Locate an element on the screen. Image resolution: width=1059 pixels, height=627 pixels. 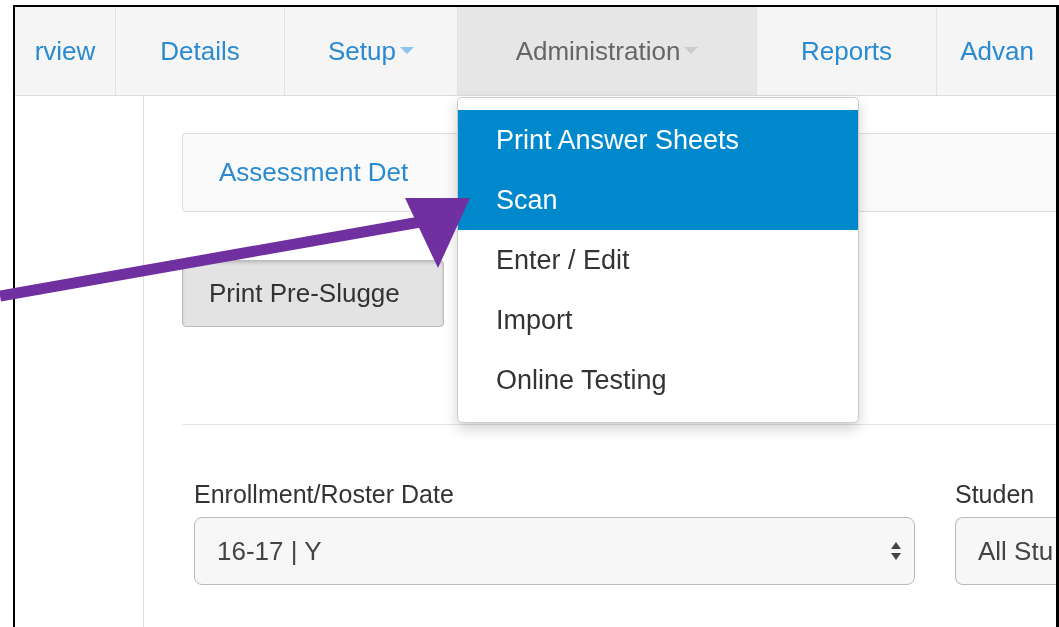
print-button: Print Pre-Slugge is located at coordinates (313, 293).